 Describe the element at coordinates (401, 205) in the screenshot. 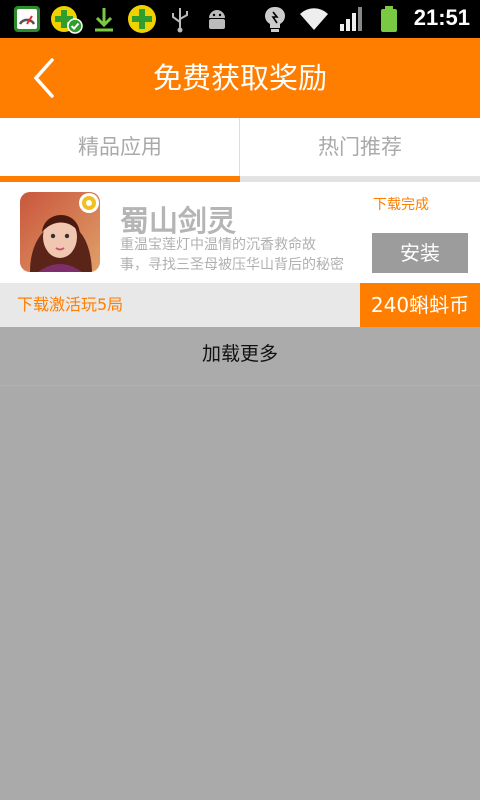

I see `download-status: 下载完成` at that location.